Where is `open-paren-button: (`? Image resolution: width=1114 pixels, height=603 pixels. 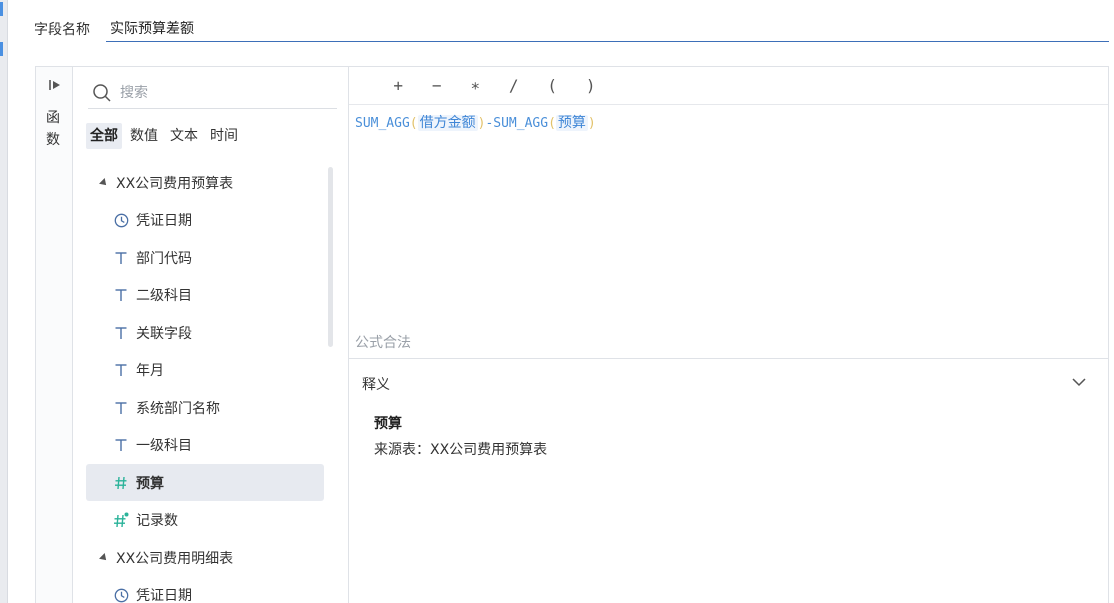
open-paren-button: ( is located at coordinates (552, 86).